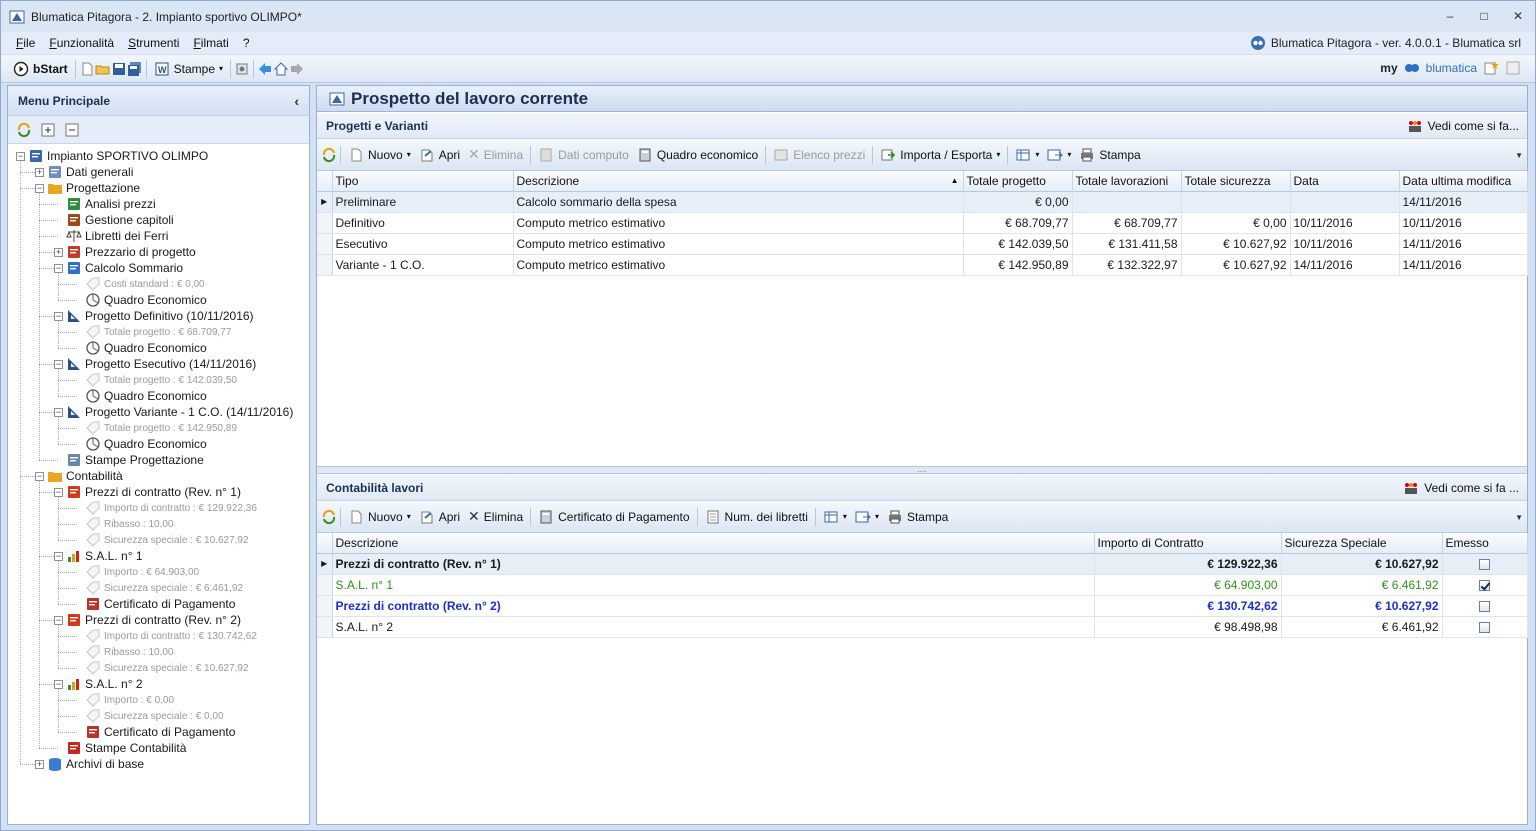  I want to click on menu-funzionalita: Funzionalità, so click(81, 43).